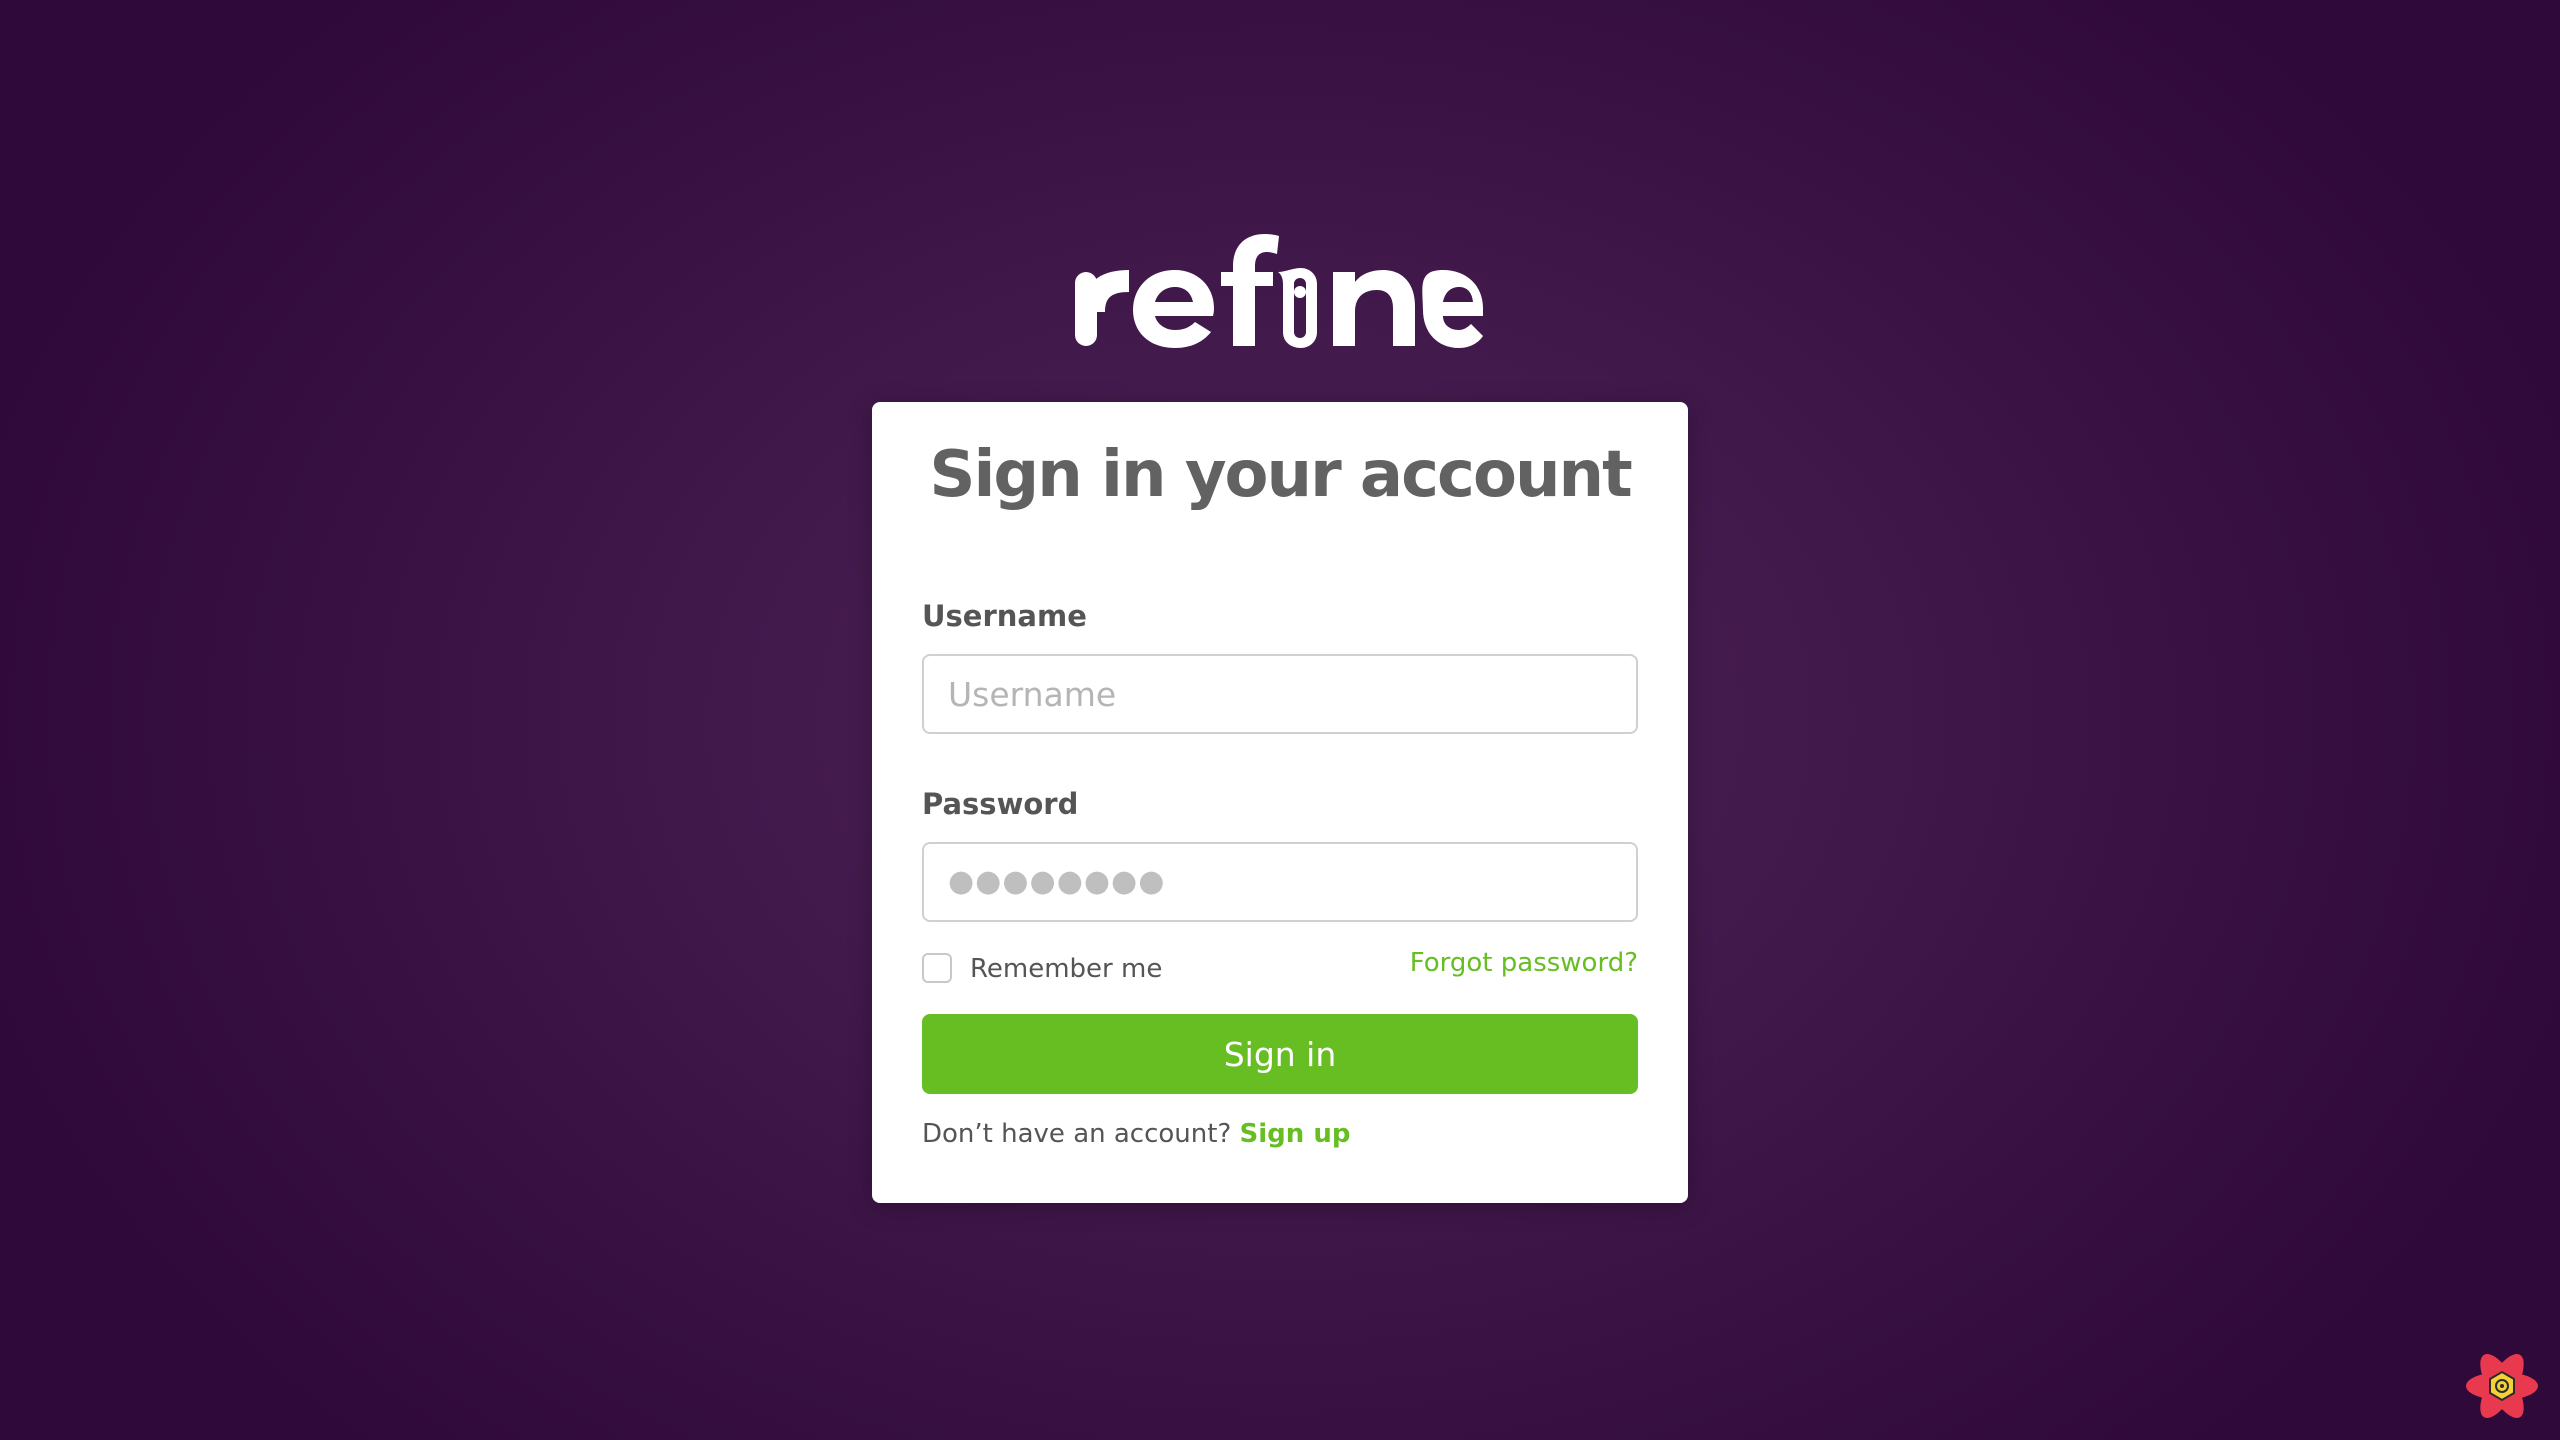 The height and width of the screenshot is (1440, 2560). Describe the element at coordinates (1280, 475) in the screenshot. I see `page-title: Sign in your account` at that location.